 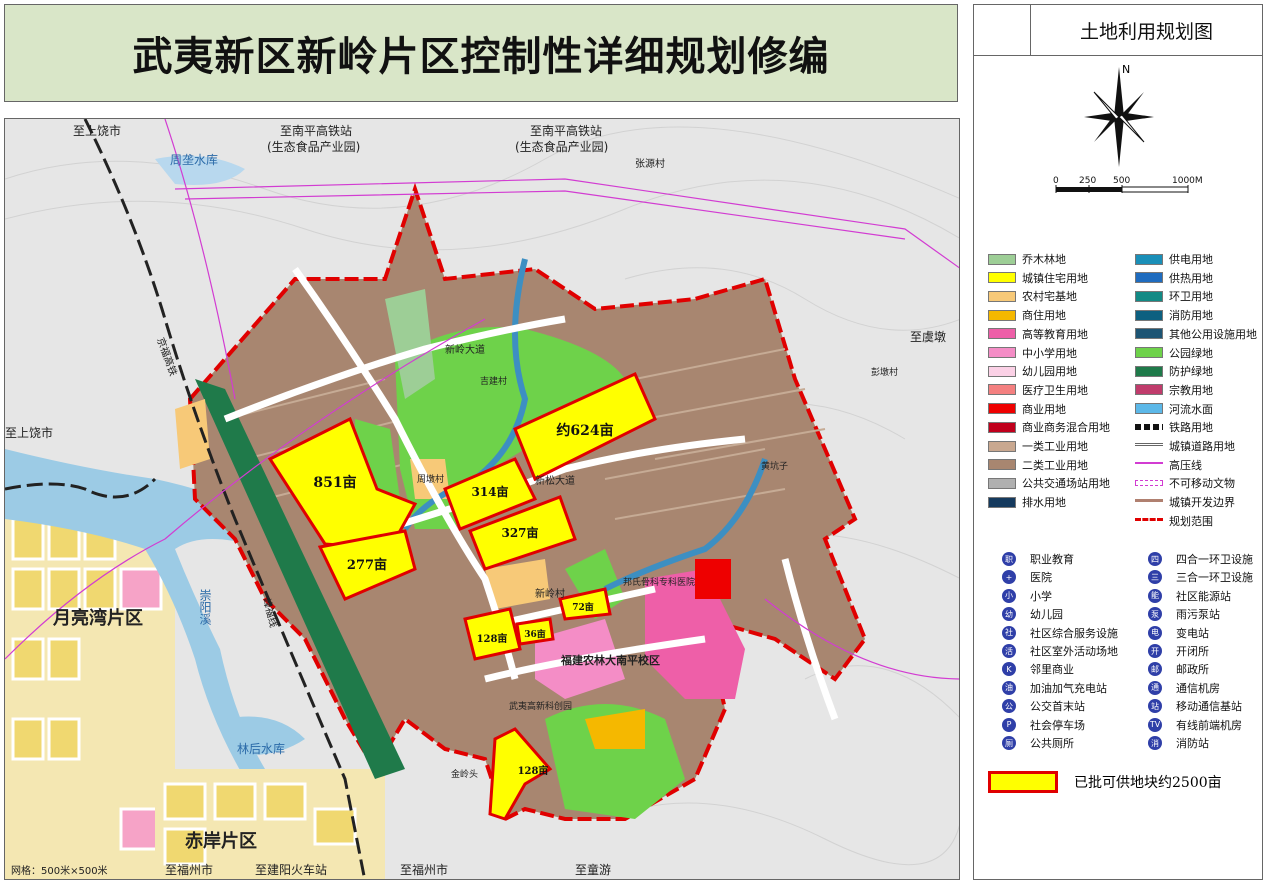 What do you see at coordinates (1155, 577) in the screenshot?
I see `facility-icon: 三` at bounding box center [1155, 577].